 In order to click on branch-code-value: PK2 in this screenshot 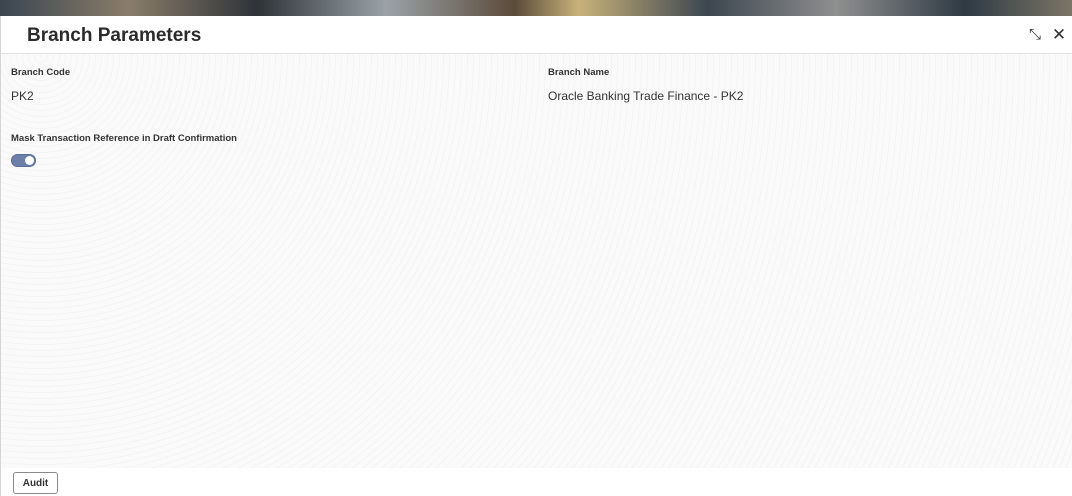, I will do `click(22, 96)`.